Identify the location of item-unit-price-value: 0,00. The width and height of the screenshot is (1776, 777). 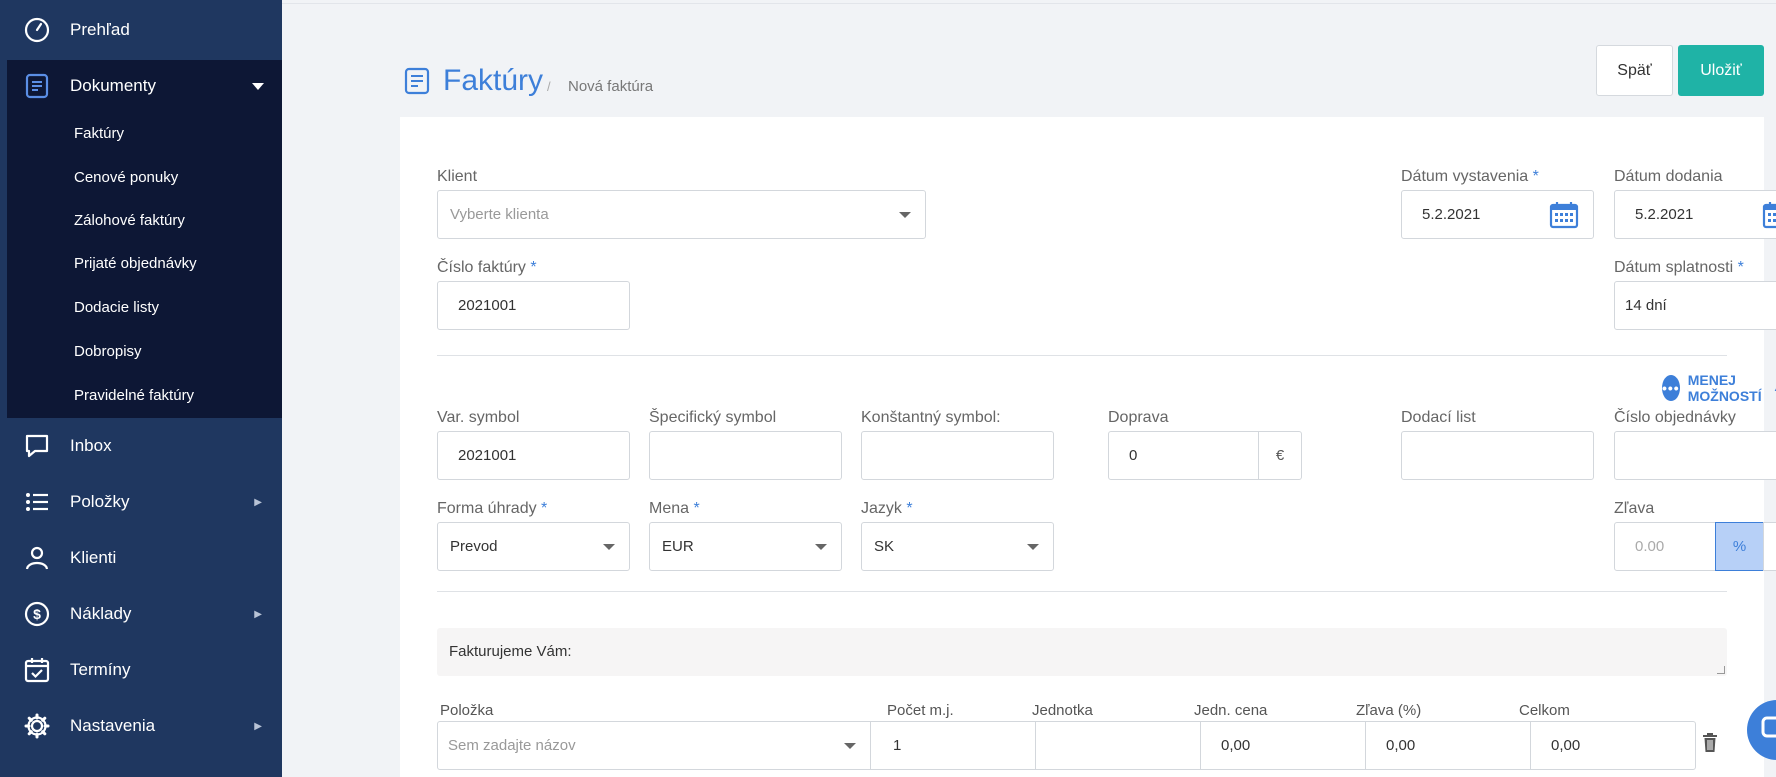
(1236, 745).